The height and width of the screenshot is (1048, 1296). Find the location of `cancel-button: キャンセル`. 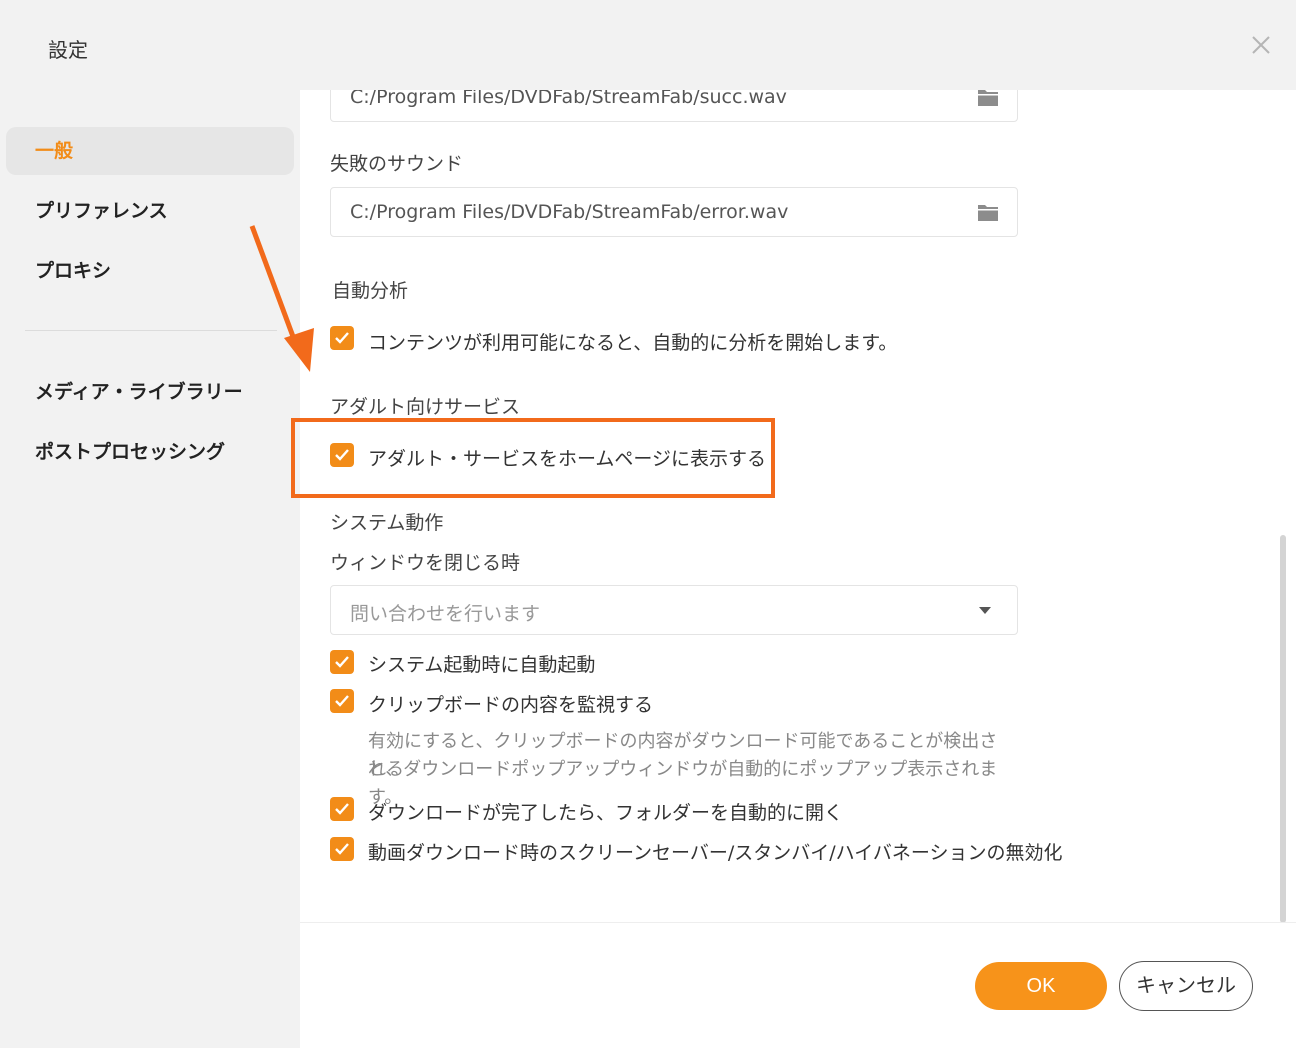

cancel-button: キャンセル is located at coordinates (1186, 986).